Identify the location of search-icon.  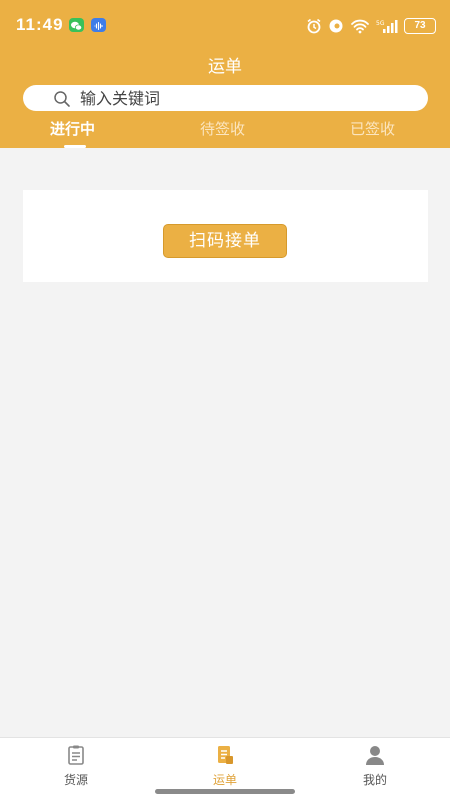
(62, 99).